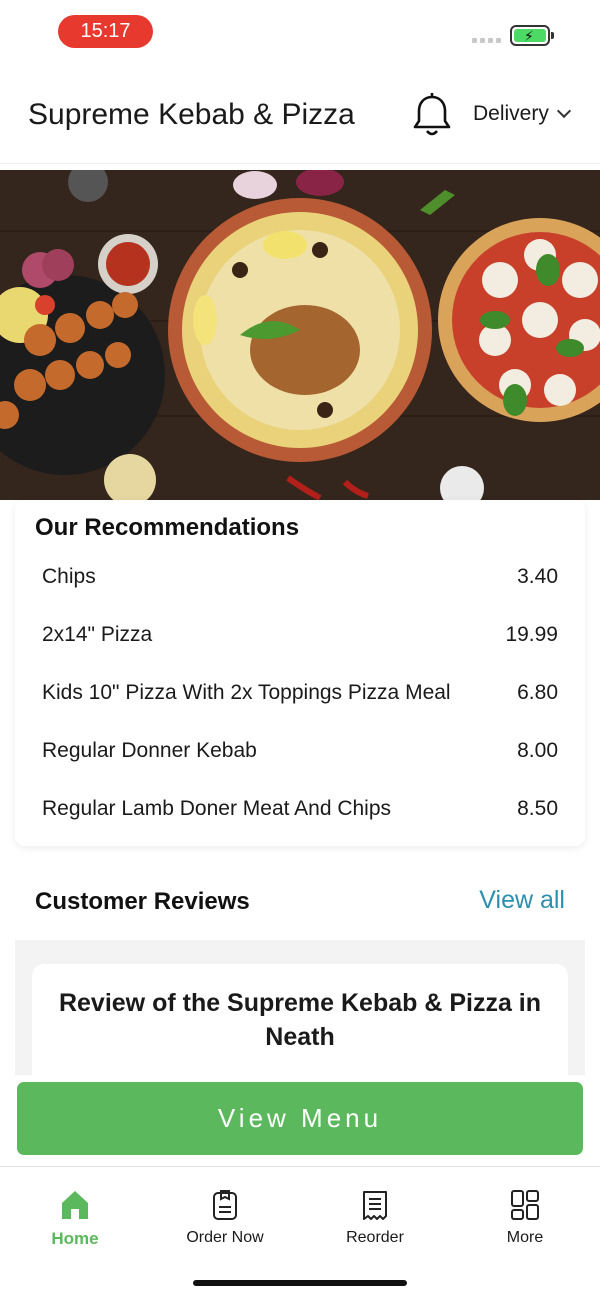 Image resolution: width=600 pixels, height=1298 pixels. I want to click on recommendations-title: Our Recommendations, so click(167, 527).